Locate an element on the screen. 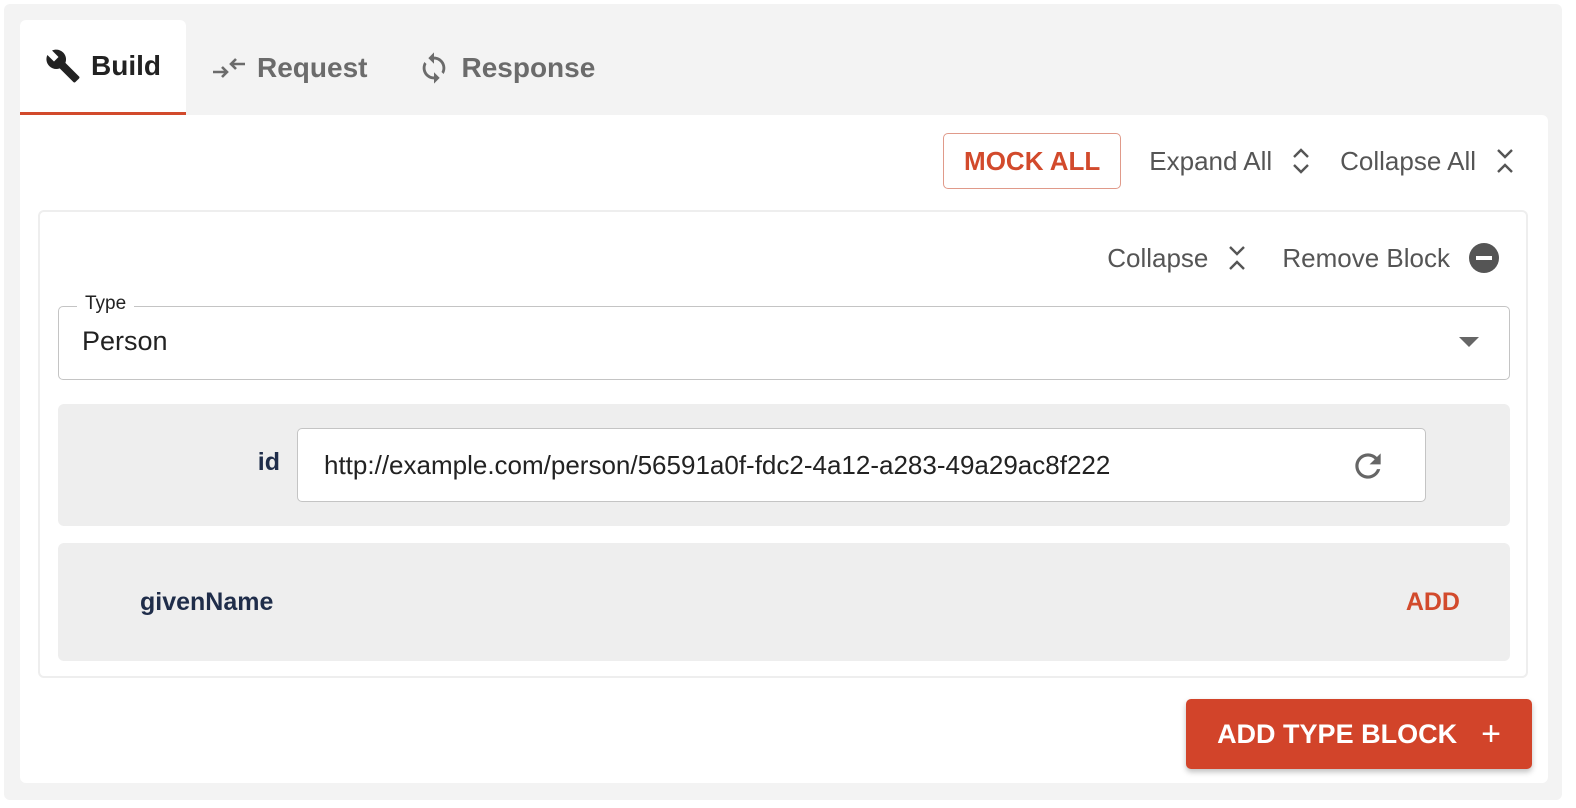 Image resolution: width=1576 pixels, height=808 pixels. add-type-block-button: ADD TYPE BLOCK + is located at coordinates (1359, 734).